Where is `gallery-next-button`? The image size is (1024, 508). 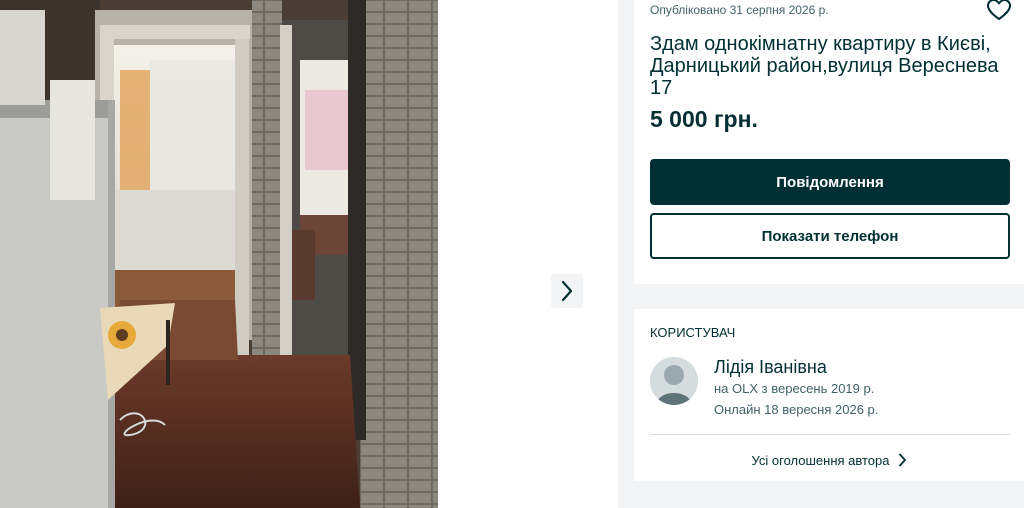
gallery-next-button is located at coordinates (567, 291).